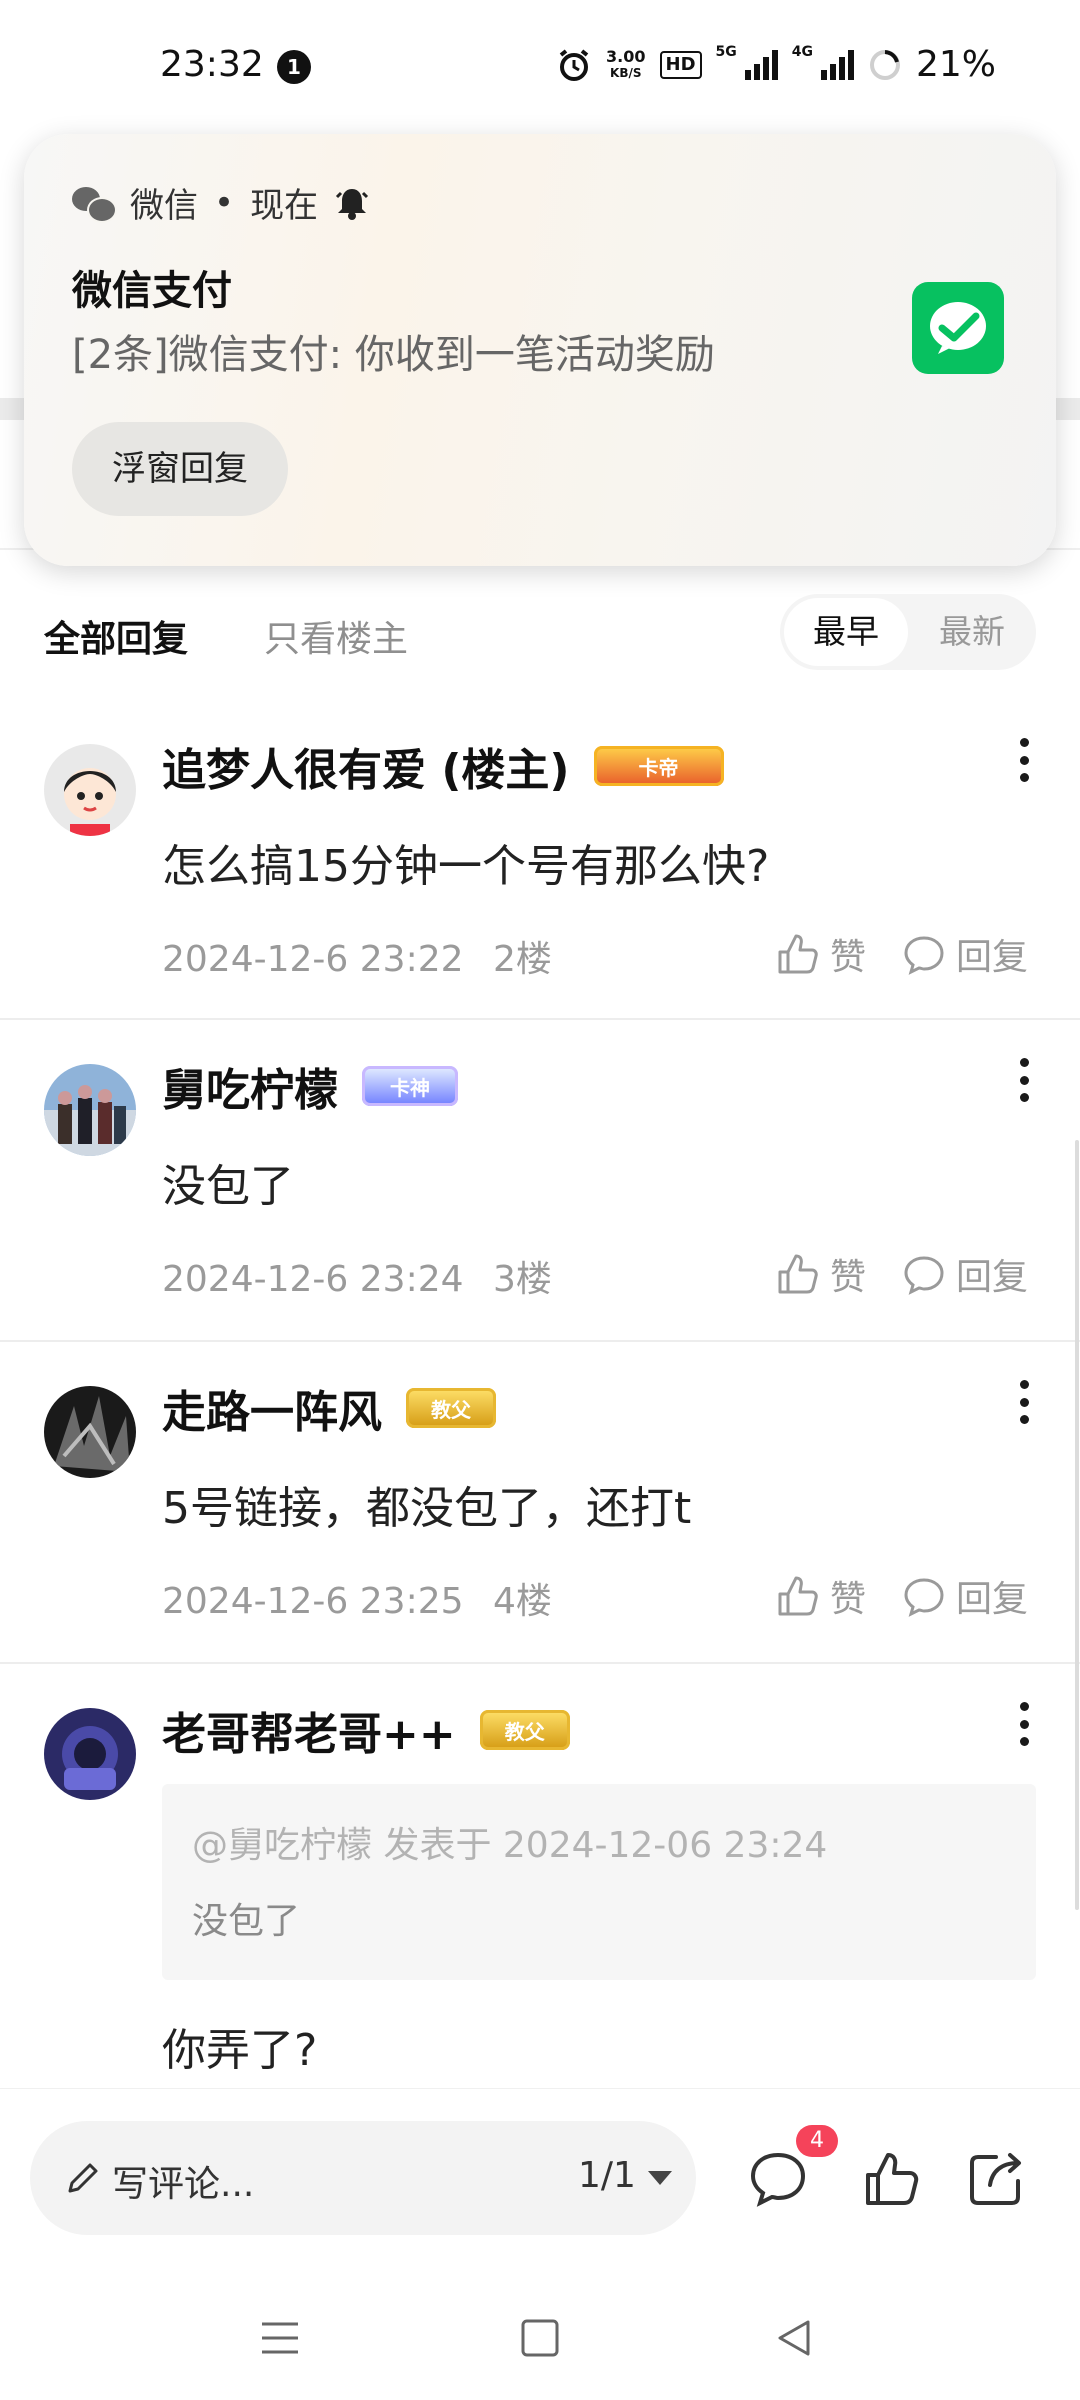 The image size is (1080, 2400). Describe the element at coordinates (466, 866) in the screenshot. I see `comment-text: 怎么搞15分钟一个号有那么快?` at that location.